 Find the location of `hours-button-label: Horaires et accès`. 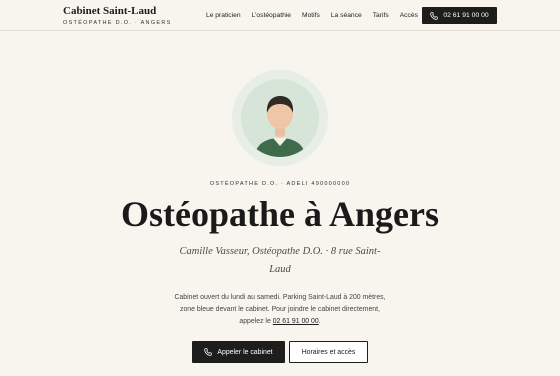

hours-button-label: Horaires et accès is located at coordinates (328, 352).